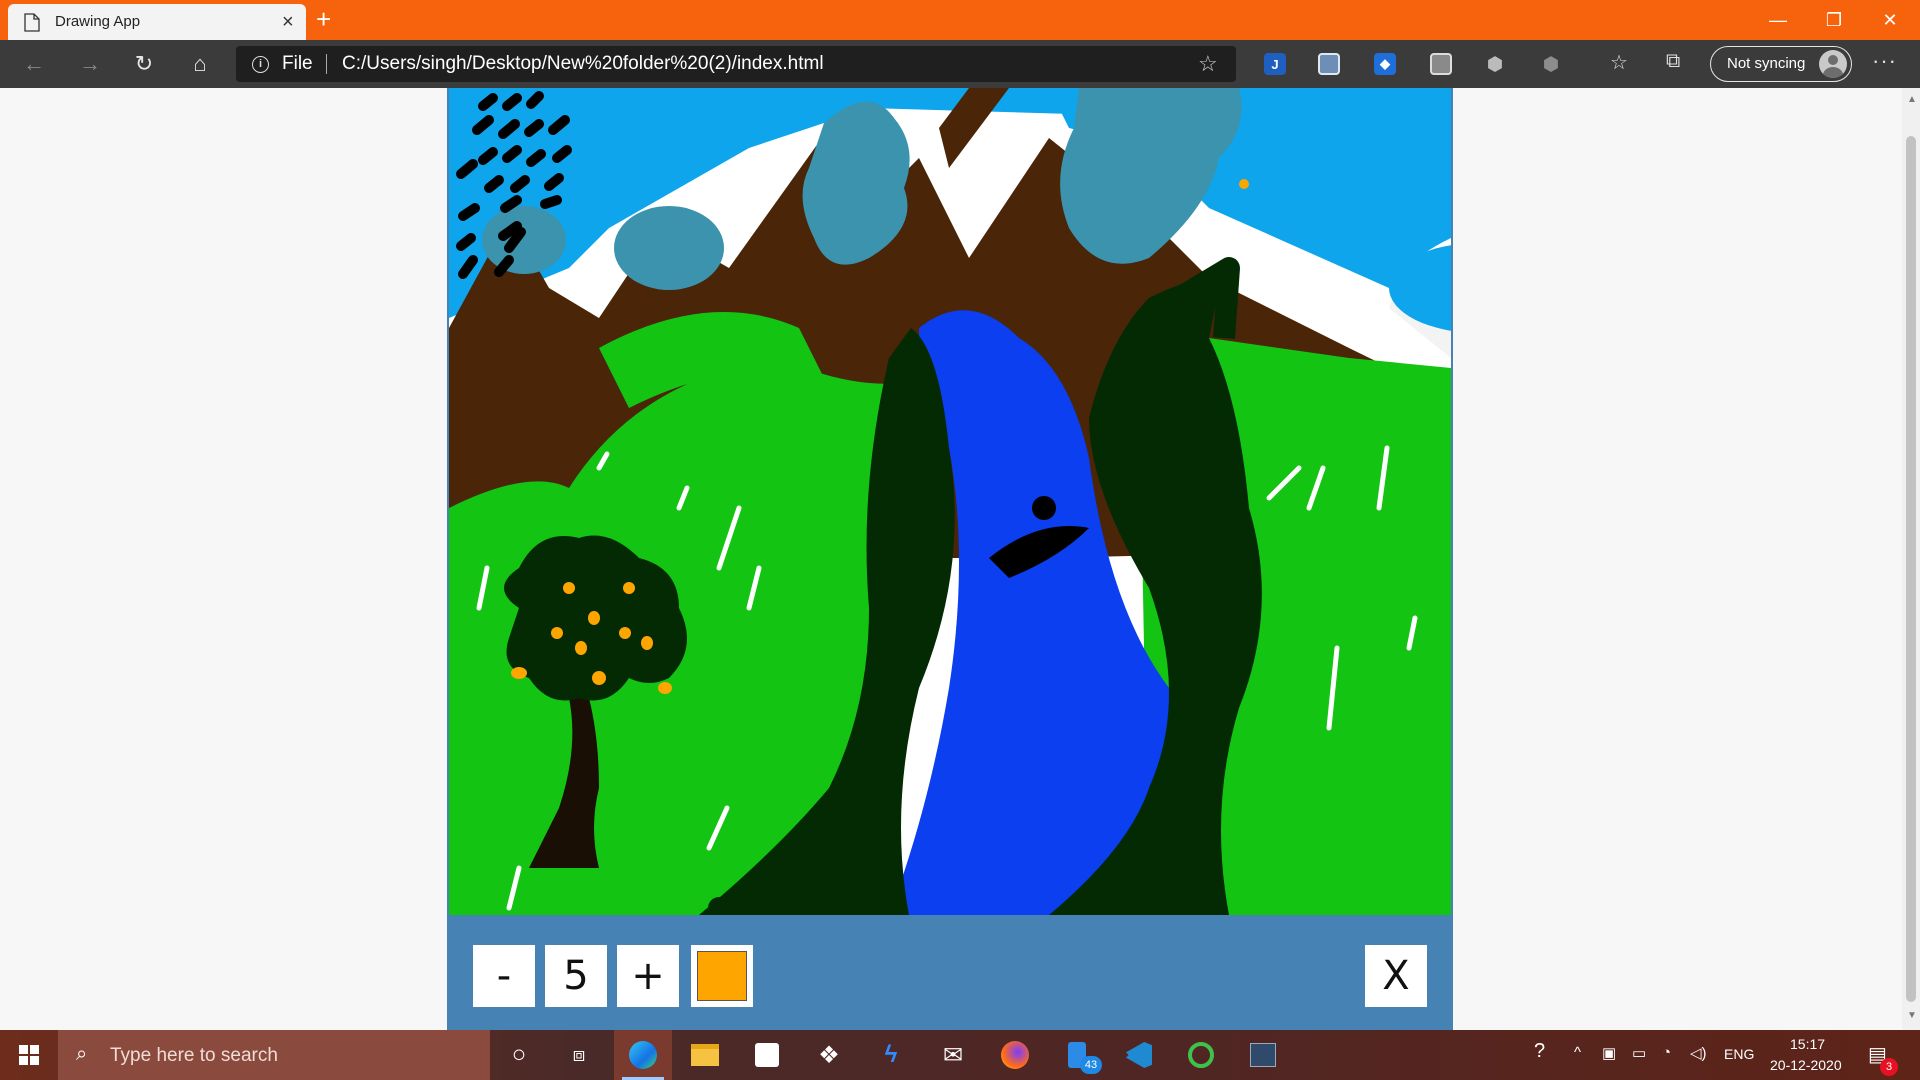 This screenshot has width=1920, height=1080. What do you see at coordinates (1619, 62) in the screenshot?
I see `favorites-icon: ☆` at bounding box center [1619, 62].